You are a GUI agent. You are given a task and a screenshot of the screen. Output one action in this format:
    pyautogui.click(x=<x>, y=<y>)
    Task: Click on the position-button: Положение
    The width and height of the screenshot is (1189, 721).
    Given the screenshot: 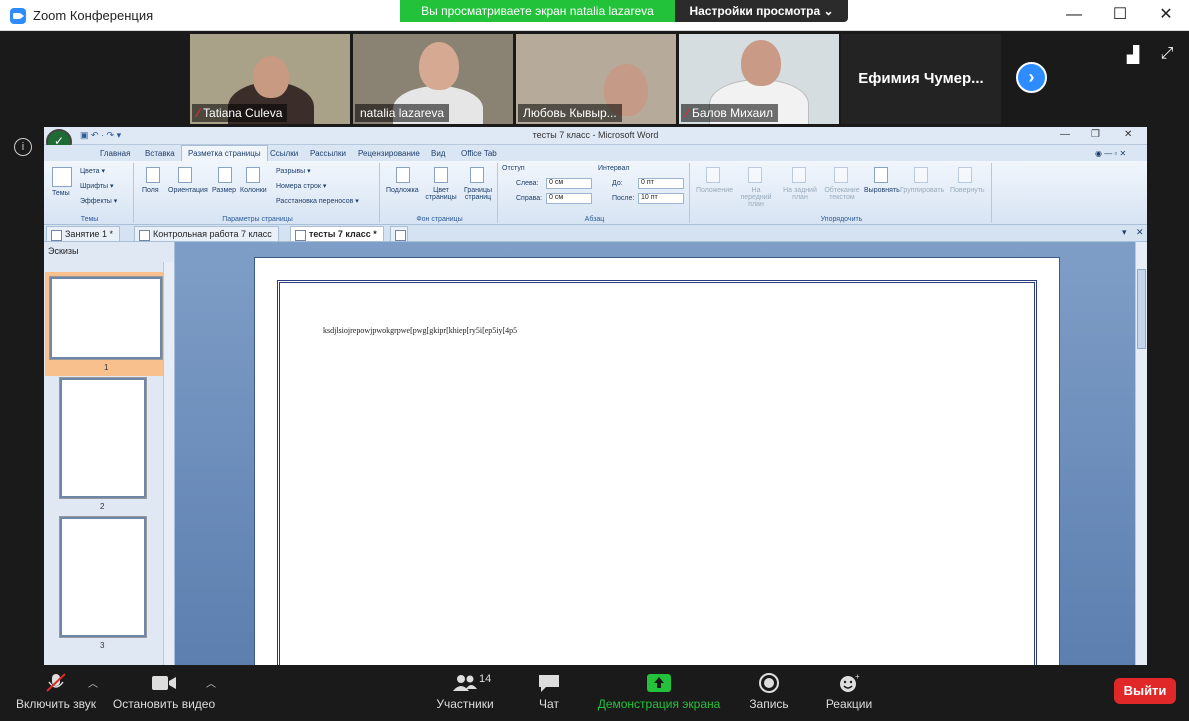 What is the action you would take?
    pyautogui.click(x=714, y=190)
    